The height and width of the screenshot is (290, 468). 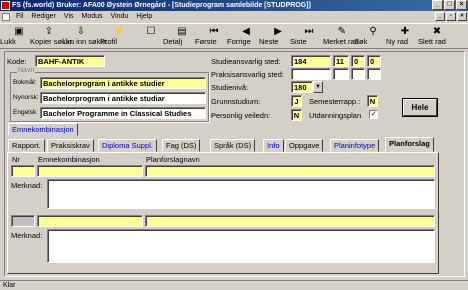 I want to click on menu-vis: Vis, so click(x=69, y=16).